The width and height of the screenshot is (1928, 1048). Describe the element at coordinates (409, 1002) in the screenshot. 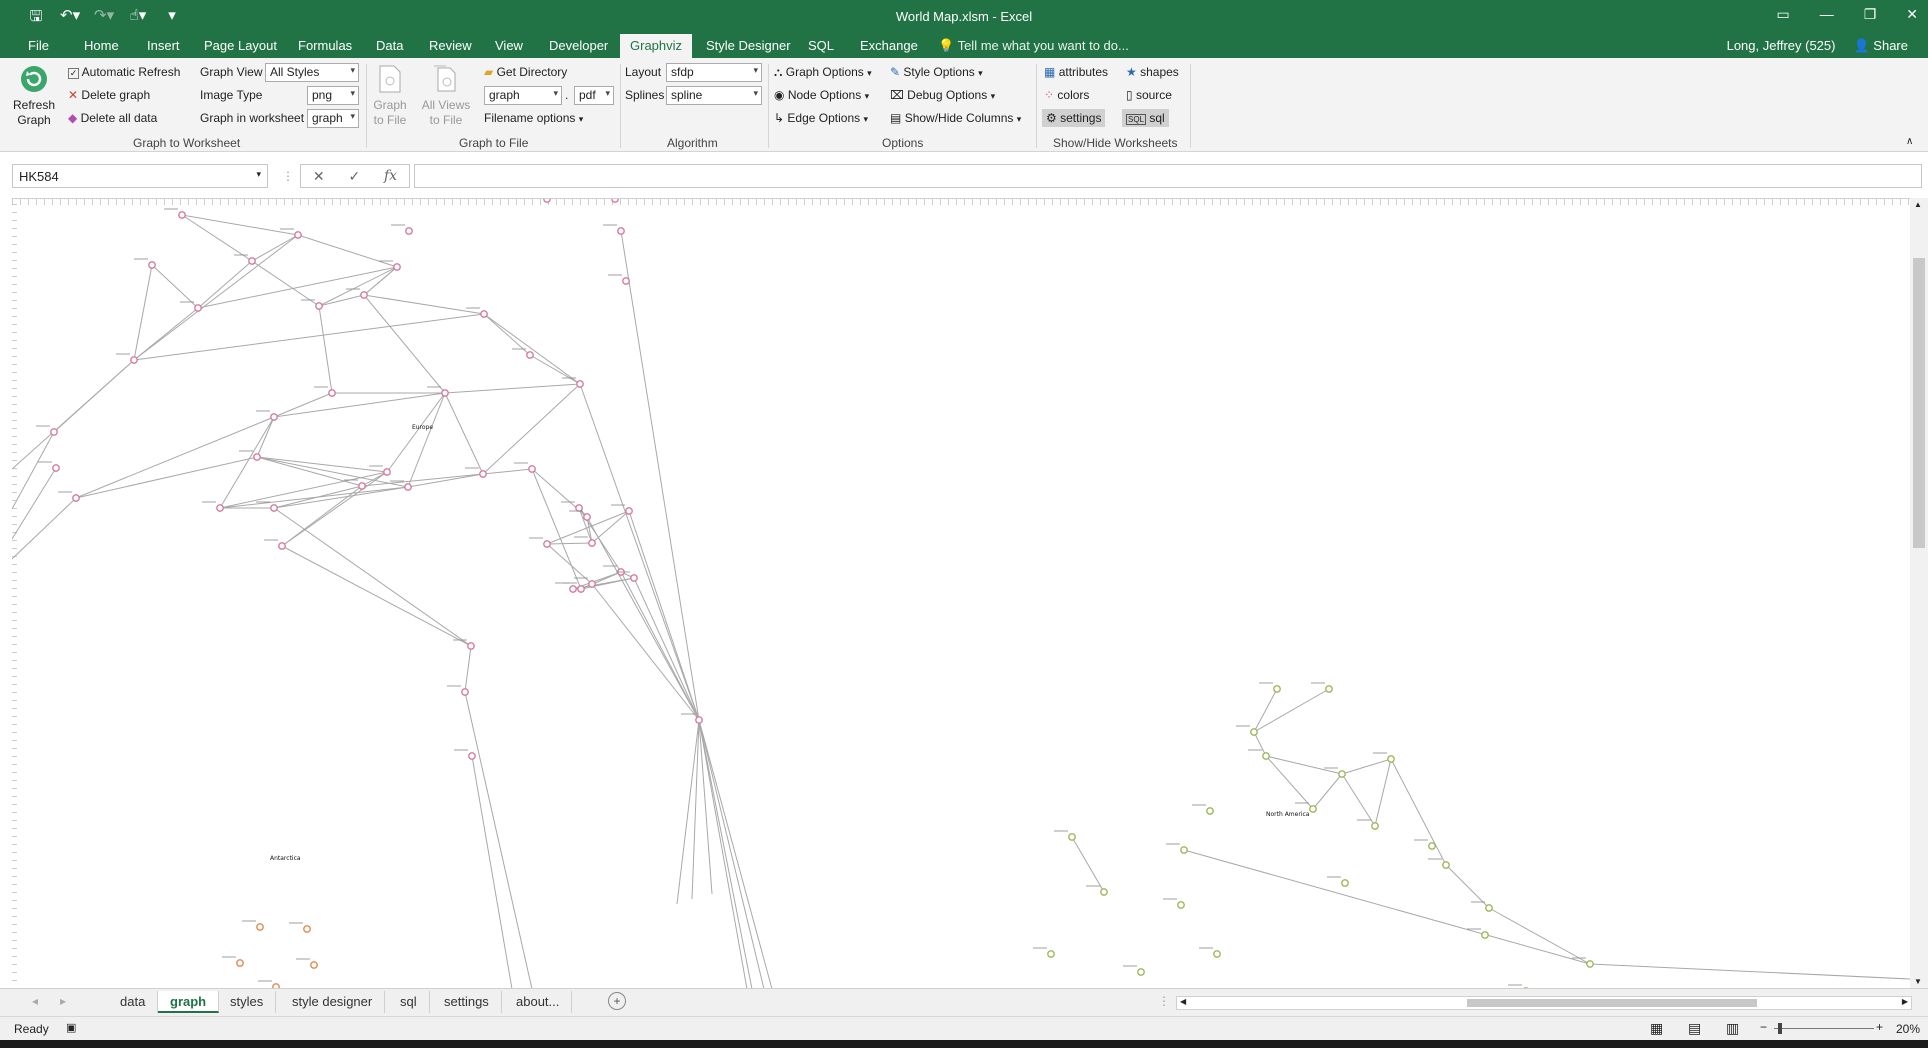

I see `sheet-tab-sql: sql` at that location.